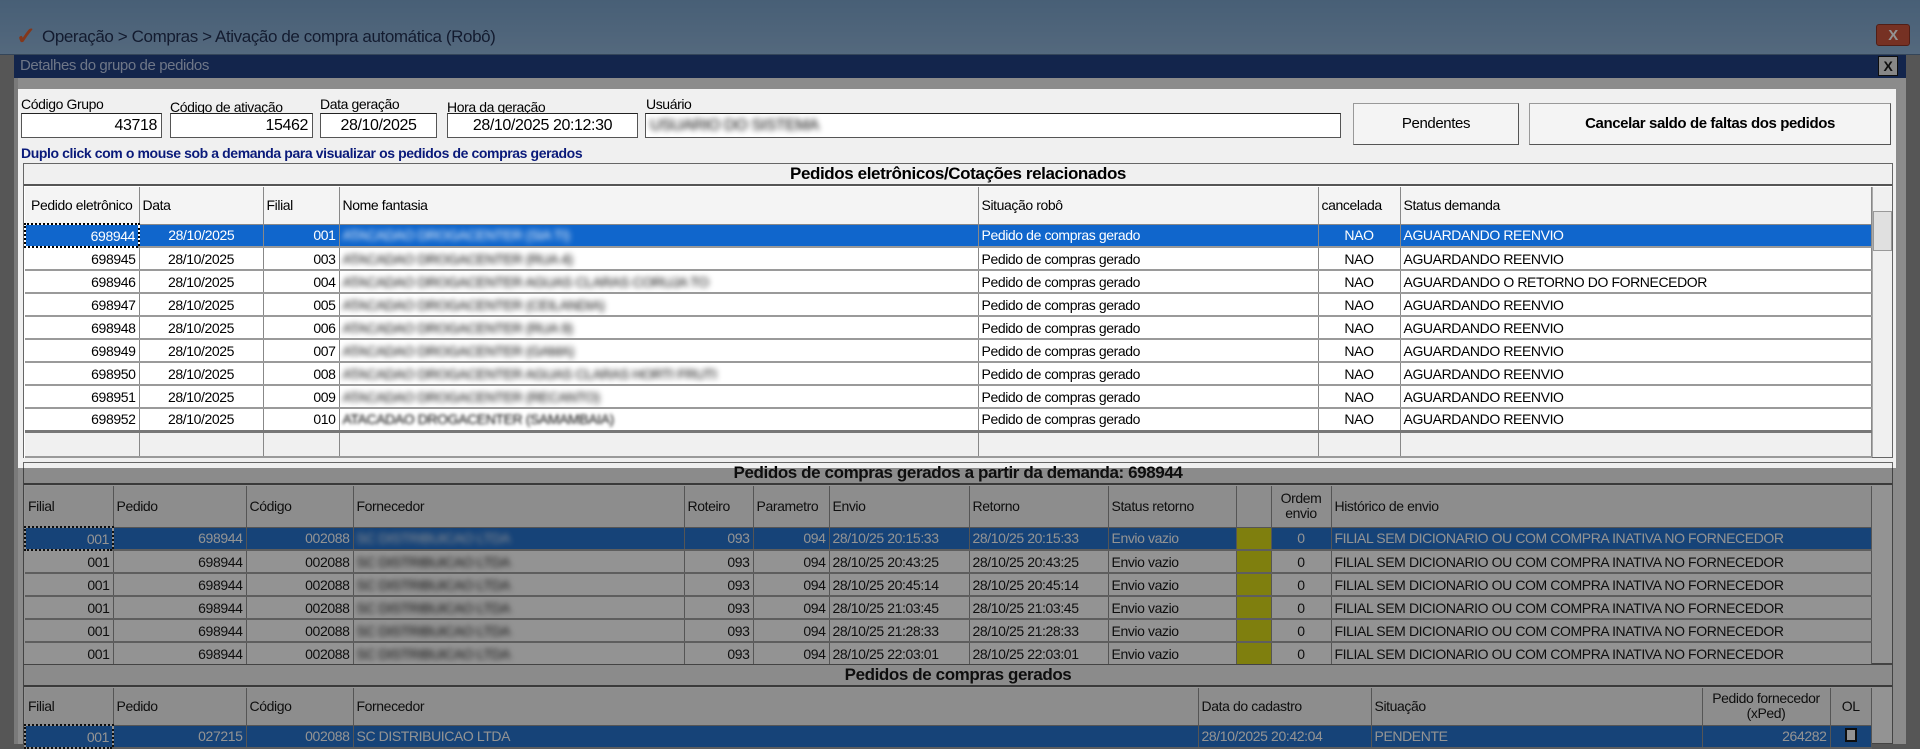  Describe the element at coordinates (473, 304) in the screenshot. I see `blurred-text: ATACADAO DROGACENTER (CEILANDIA)` at that location.